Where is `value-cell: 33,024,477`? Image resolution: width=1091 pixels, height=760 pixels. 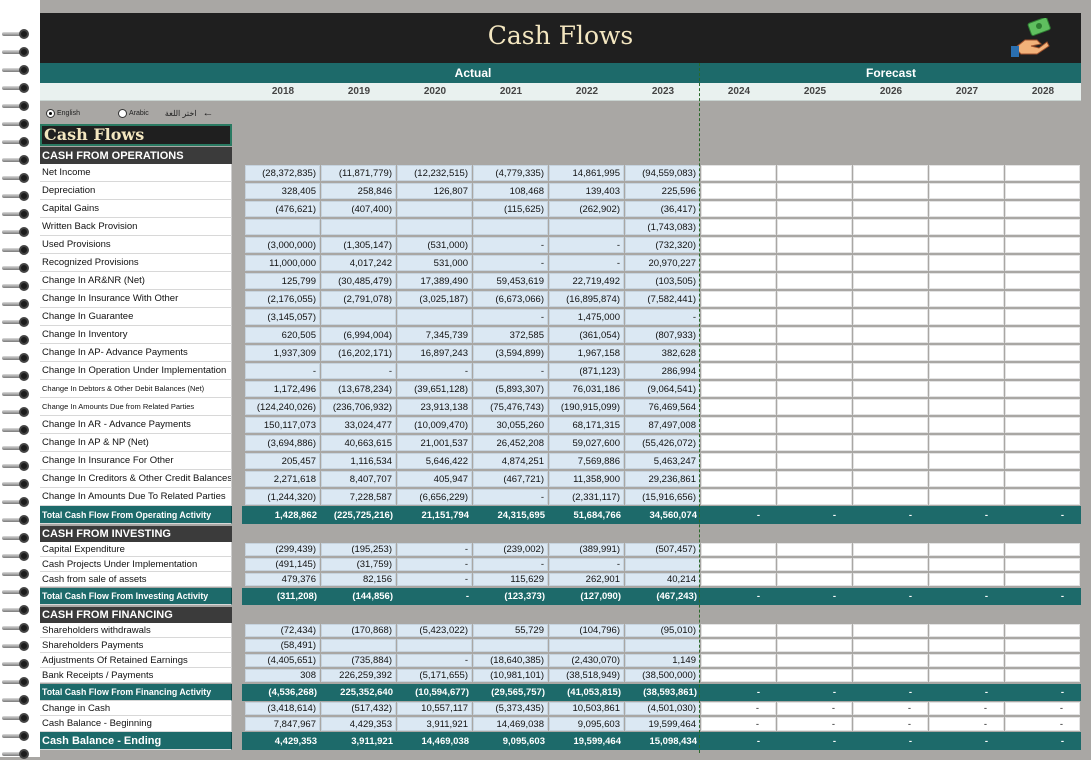
value-cell: 33,024,477 is located at coordinates (358, 425).